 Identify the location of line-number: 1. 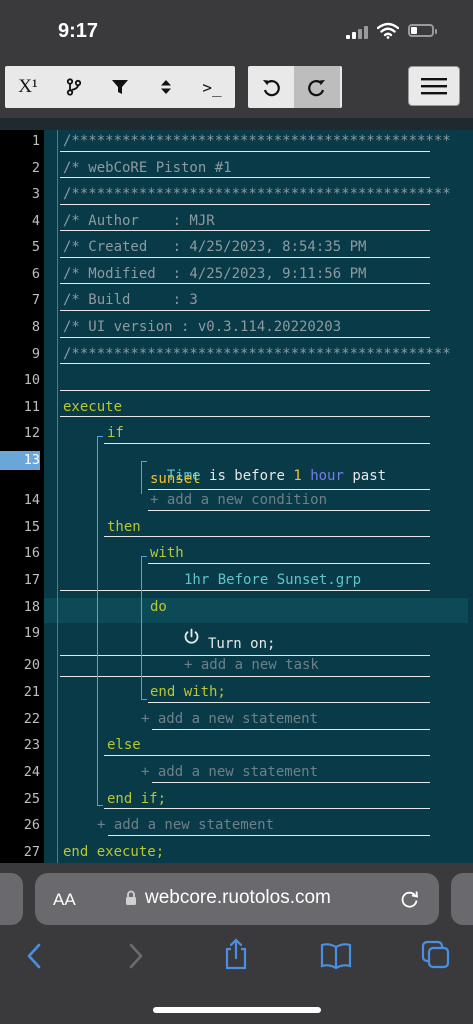
(20, 141).